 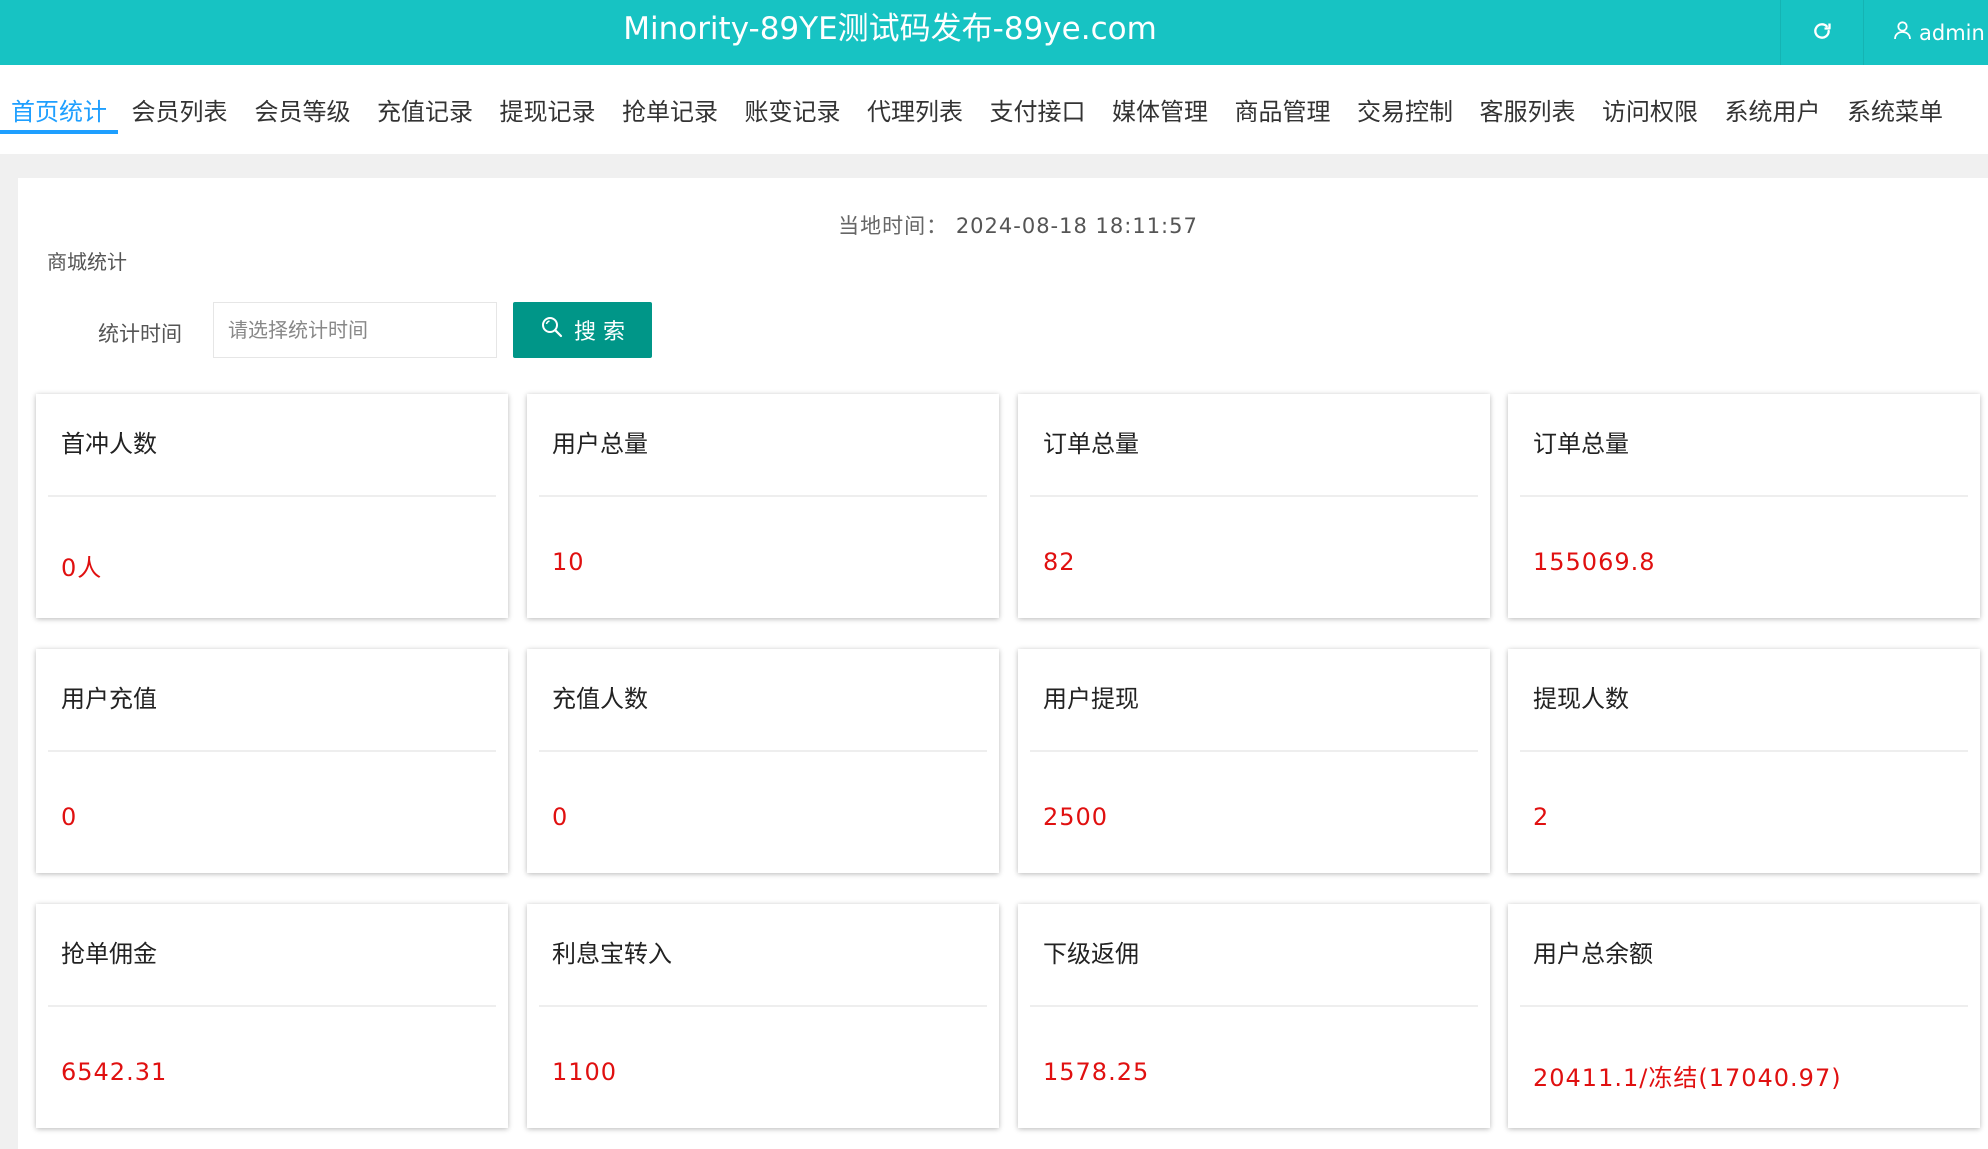 I want to click on stat-card-first-recharge-users: 首冲人数 0人, so click(x=272, y=506).